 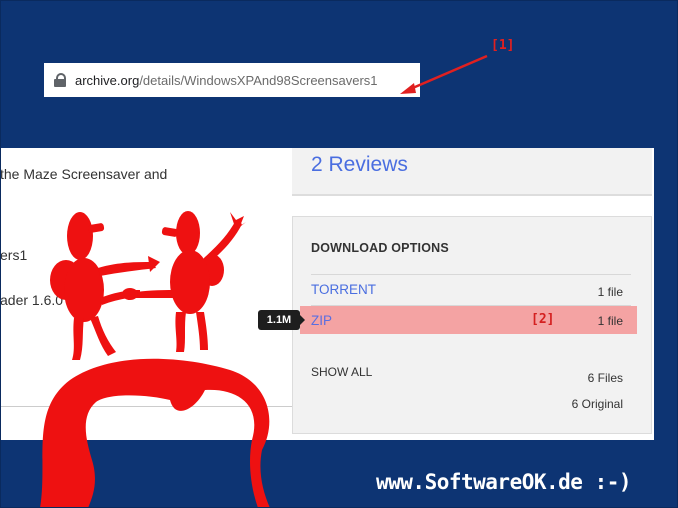 What do you see at coordinates (504, 482) in the screenshot?
I see `watermark-text: www.SoftwareOK.de :-)` at bounding box center [504, 482].